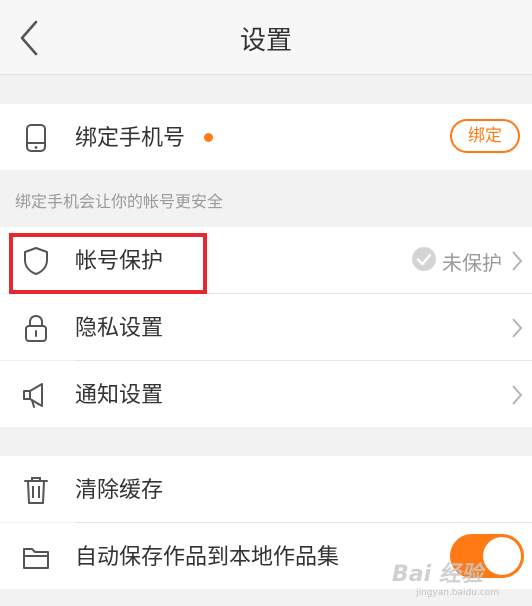 Image resolution: width=532 pixels, height=606 pixels. I want to click on notification-settings-row: 通知设置, so click(266, 394).